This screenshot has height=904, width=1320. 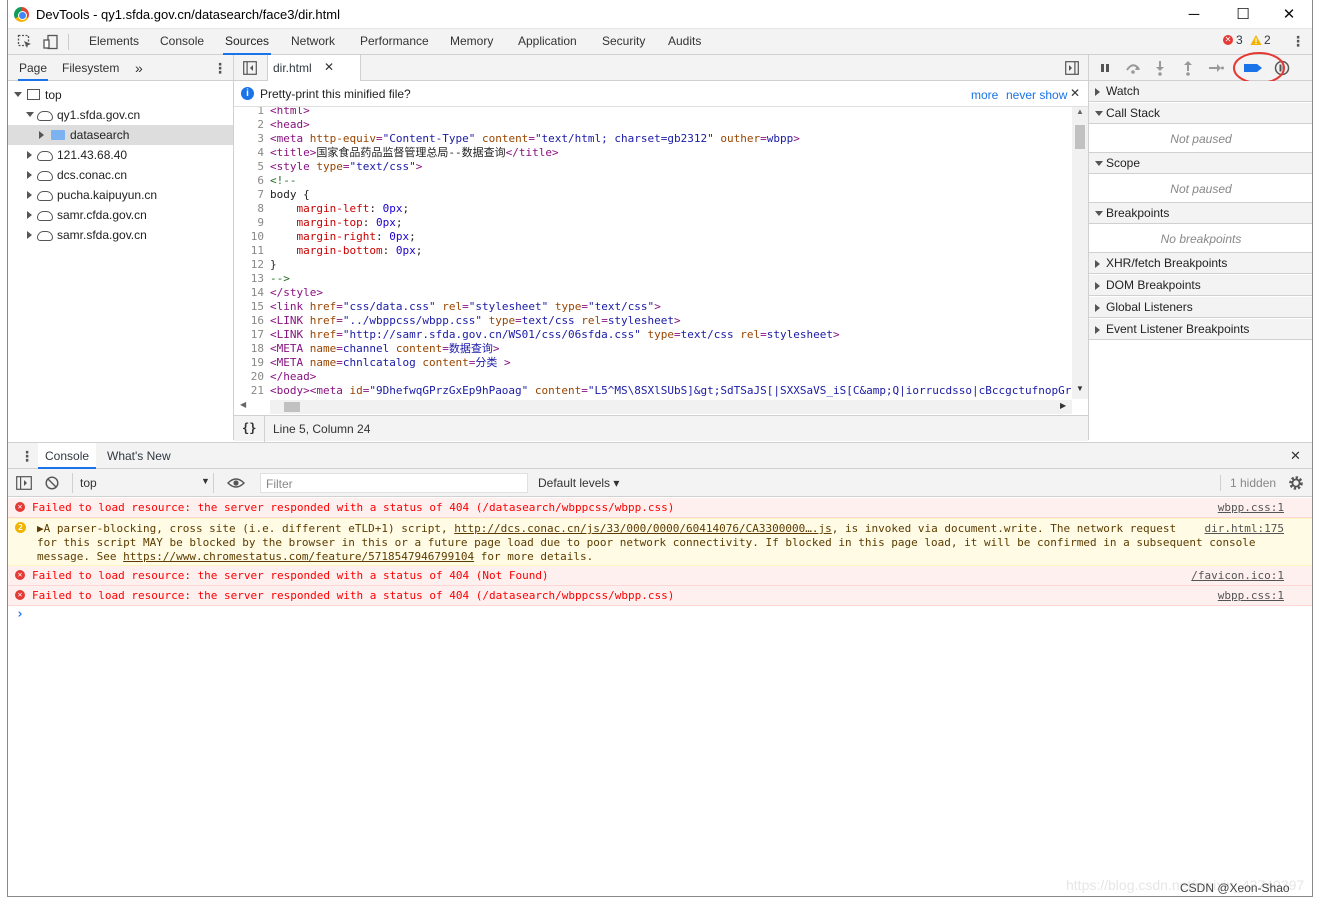 What do you see at coordinates (20, 614) in the screenshot?
I see `console-prompt: ›` at bounding box center [20, 614].